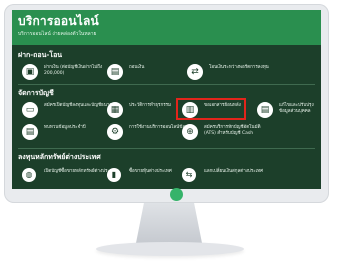 The width and height of the screenshot is (338, 273). I want to click on open-account-item: ▭ สมัครเปิดบัญชีลงทุนและบัญชีธนาคาร, so click(69, 111).